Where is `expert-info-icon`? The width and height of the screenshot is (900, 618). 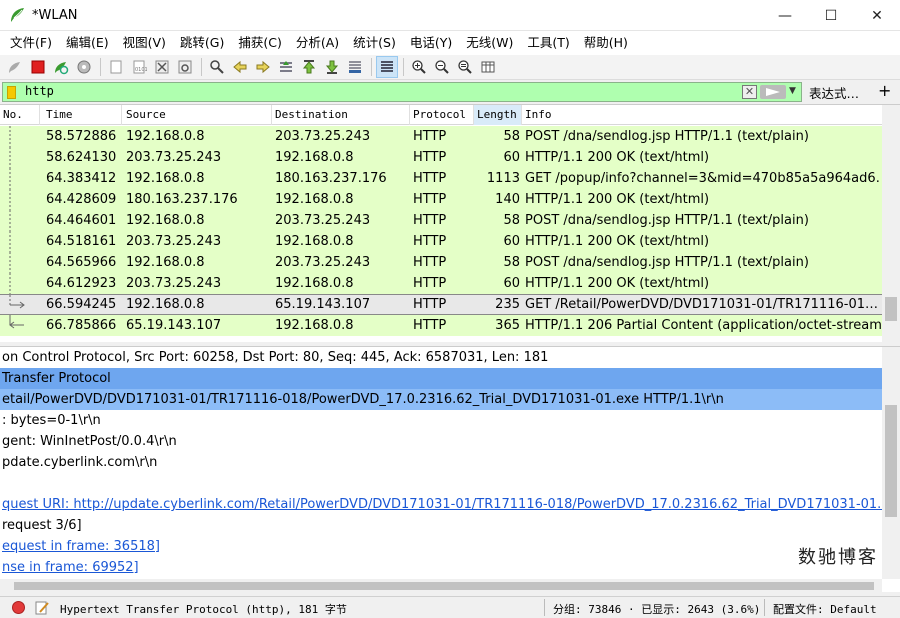 expert-info-icon is located at coordinates (18, 607).